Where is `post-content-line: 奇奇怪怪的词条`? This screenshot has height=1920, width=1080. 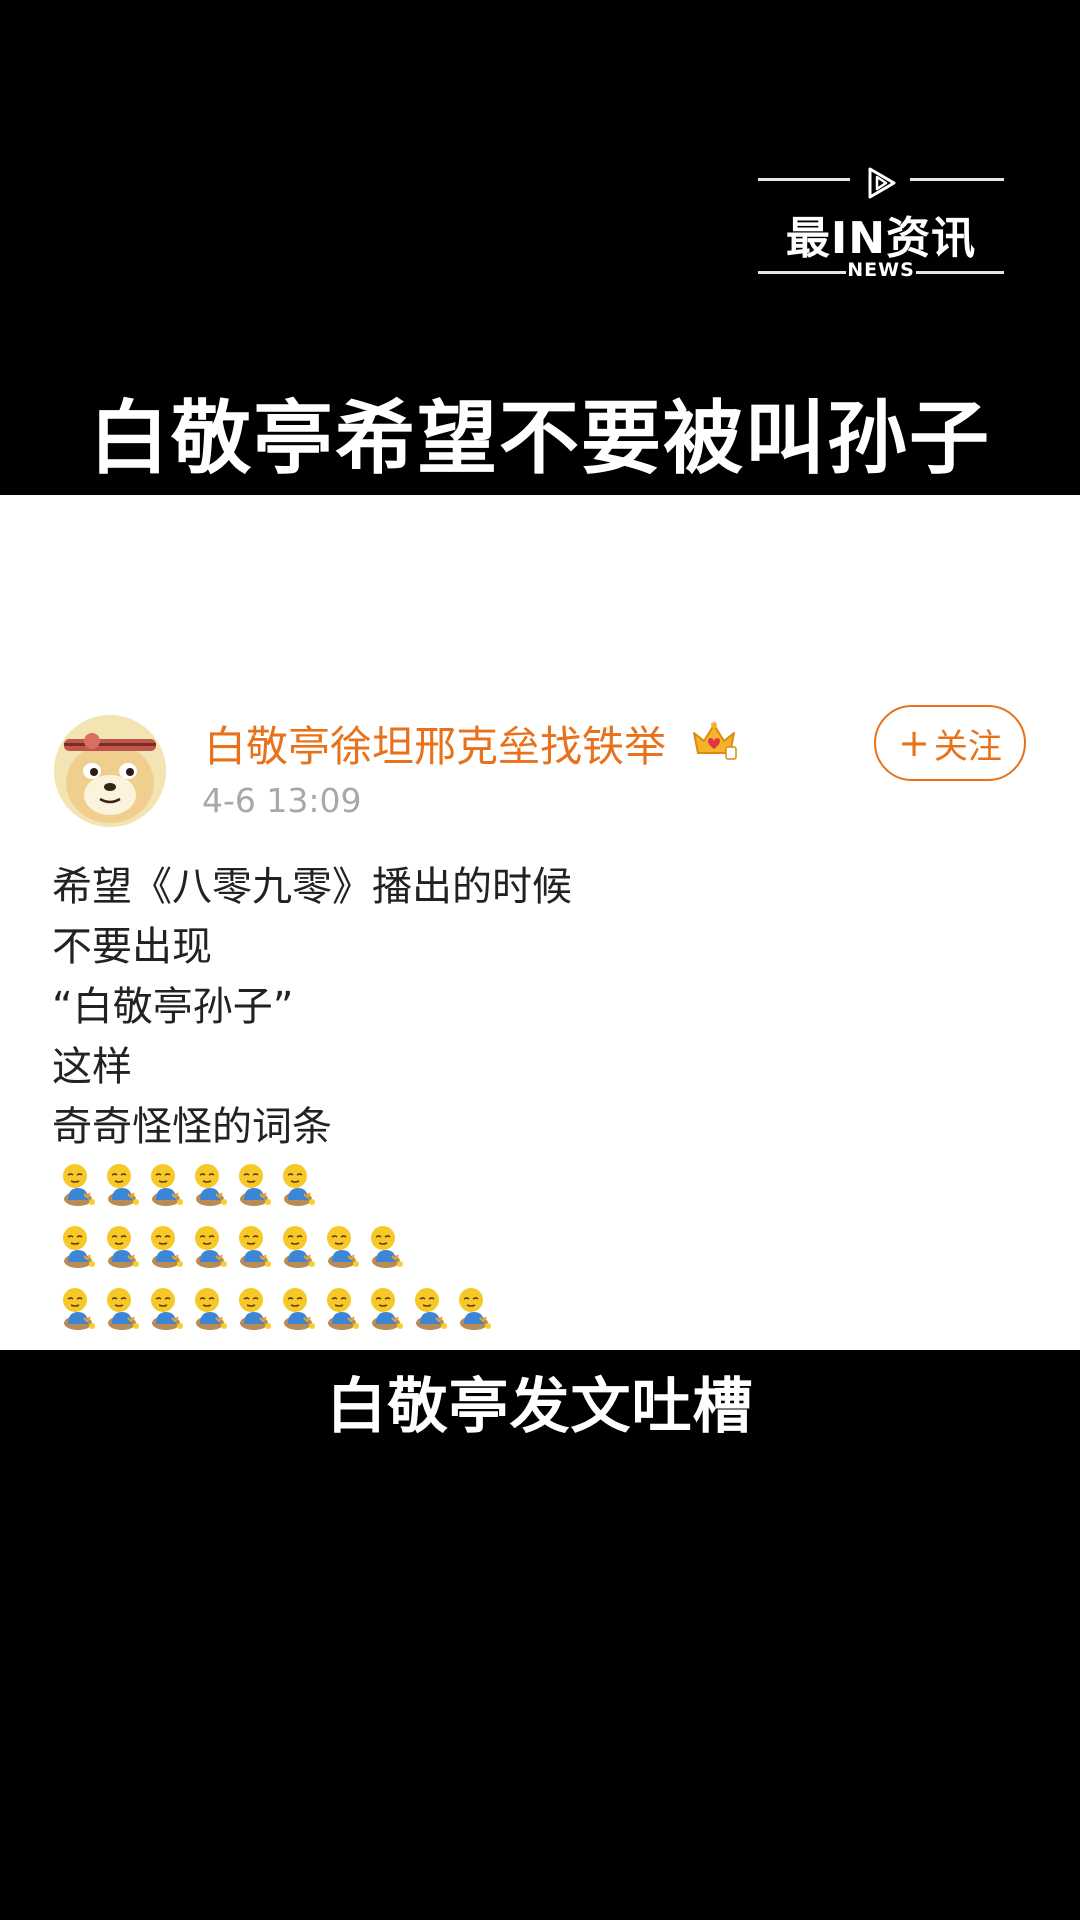 post-content-line: 奇奇怪怪的词条 is located at coordinates (192, 1127).